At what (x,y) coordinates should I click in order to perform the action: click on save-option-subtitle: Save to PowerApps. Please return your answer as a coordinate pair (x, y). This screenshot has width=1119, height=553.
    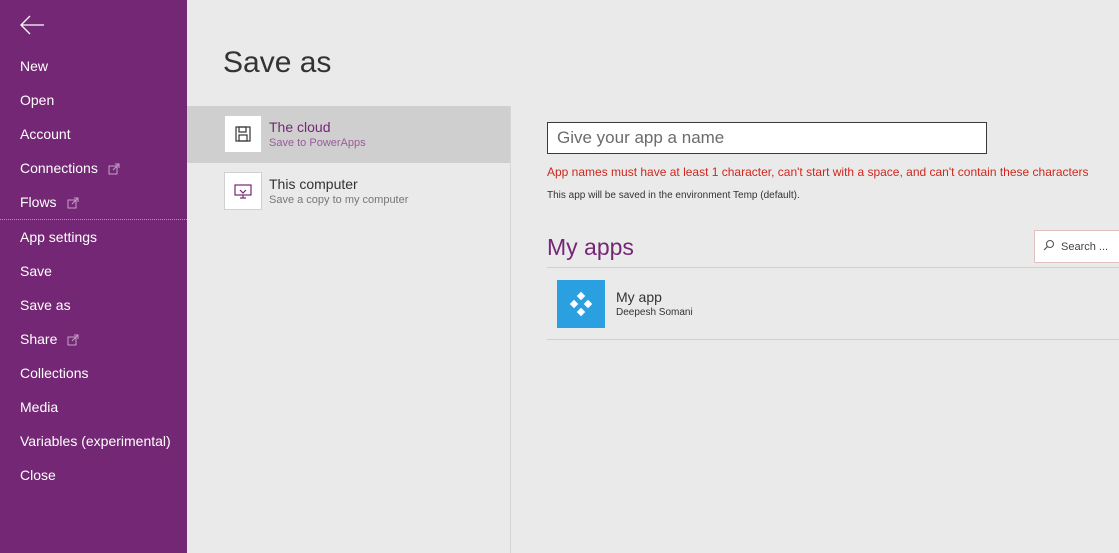
    Looking at the image, I should click on (317, 143).